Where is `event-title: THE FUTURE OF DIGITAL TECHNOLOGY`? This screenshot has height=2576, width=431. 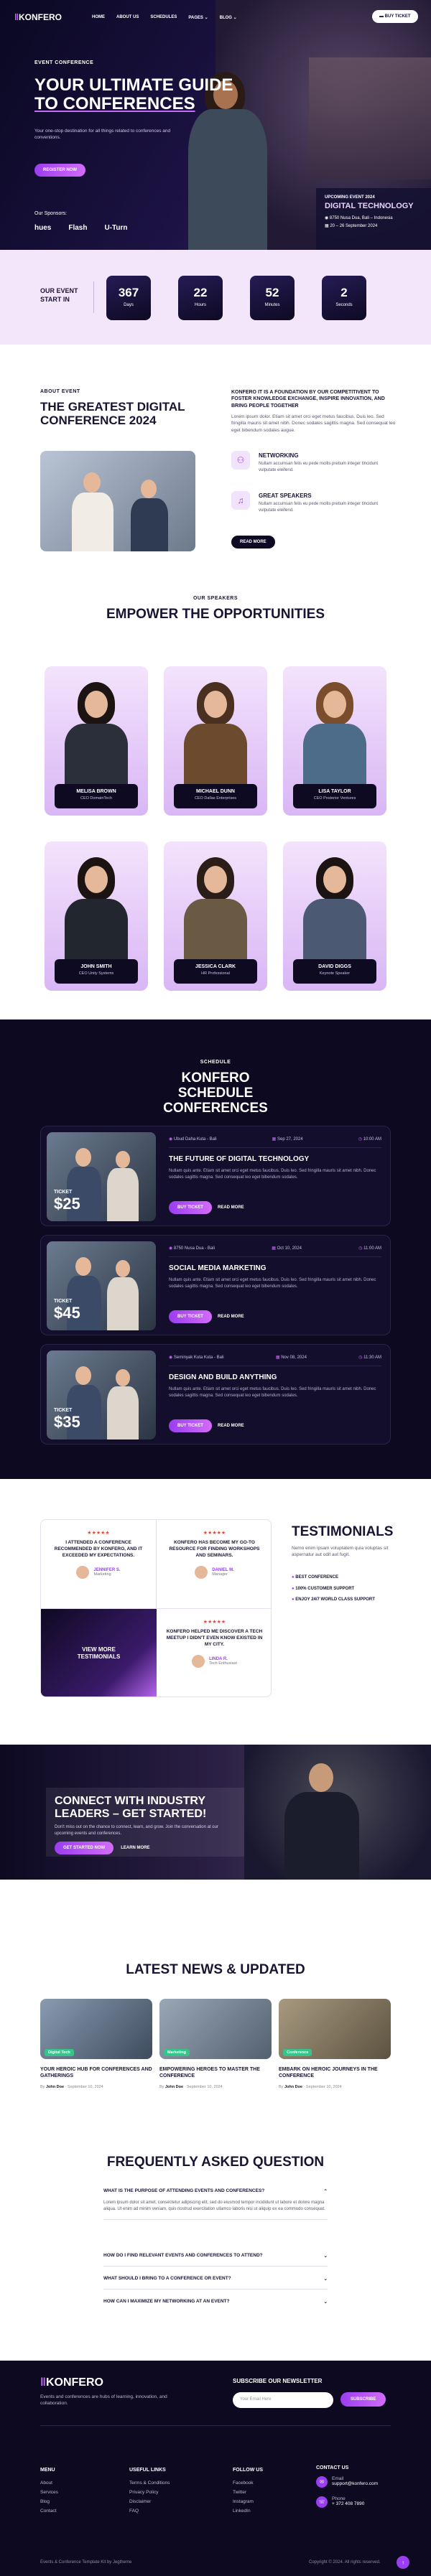 event-title: THE FUTURE OF DIGITAL TECHNOLOGY is located at coordinates (240, 1159).